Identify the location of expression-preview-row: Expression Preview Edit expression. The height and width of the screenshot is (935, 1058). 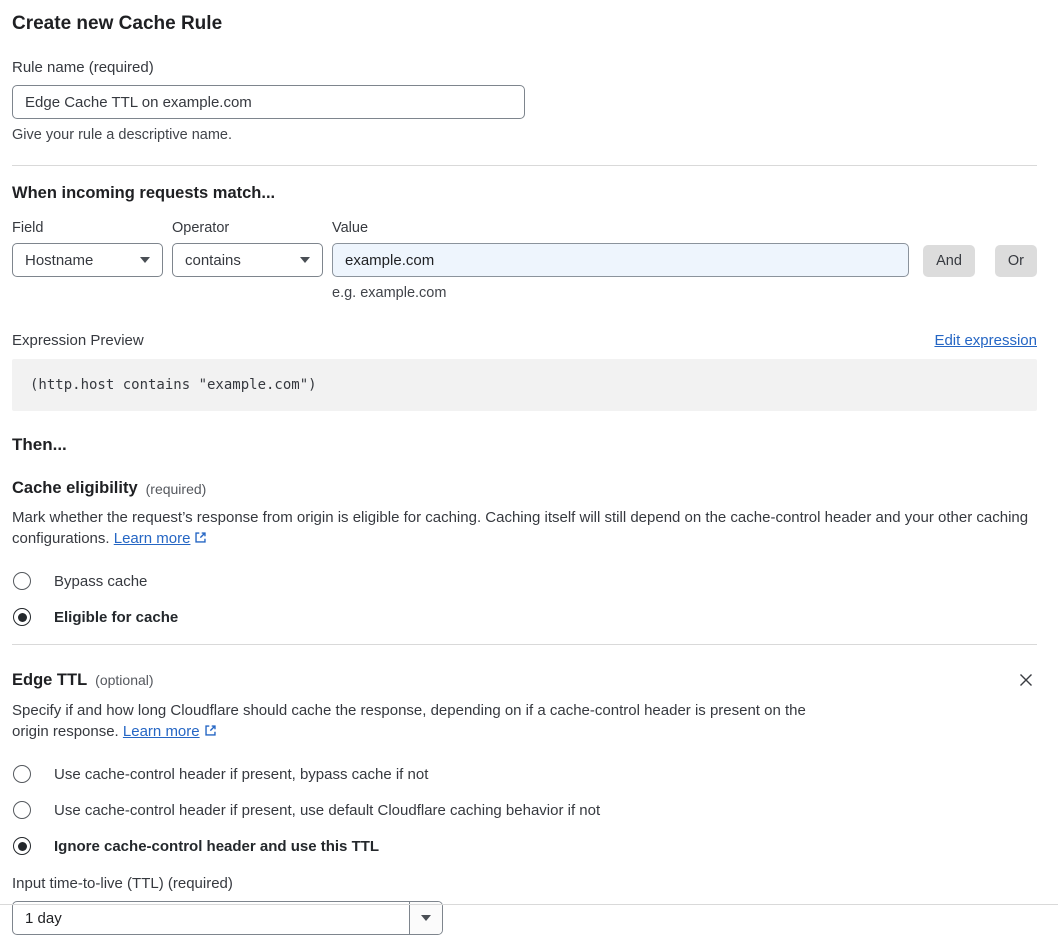
(524, 340).